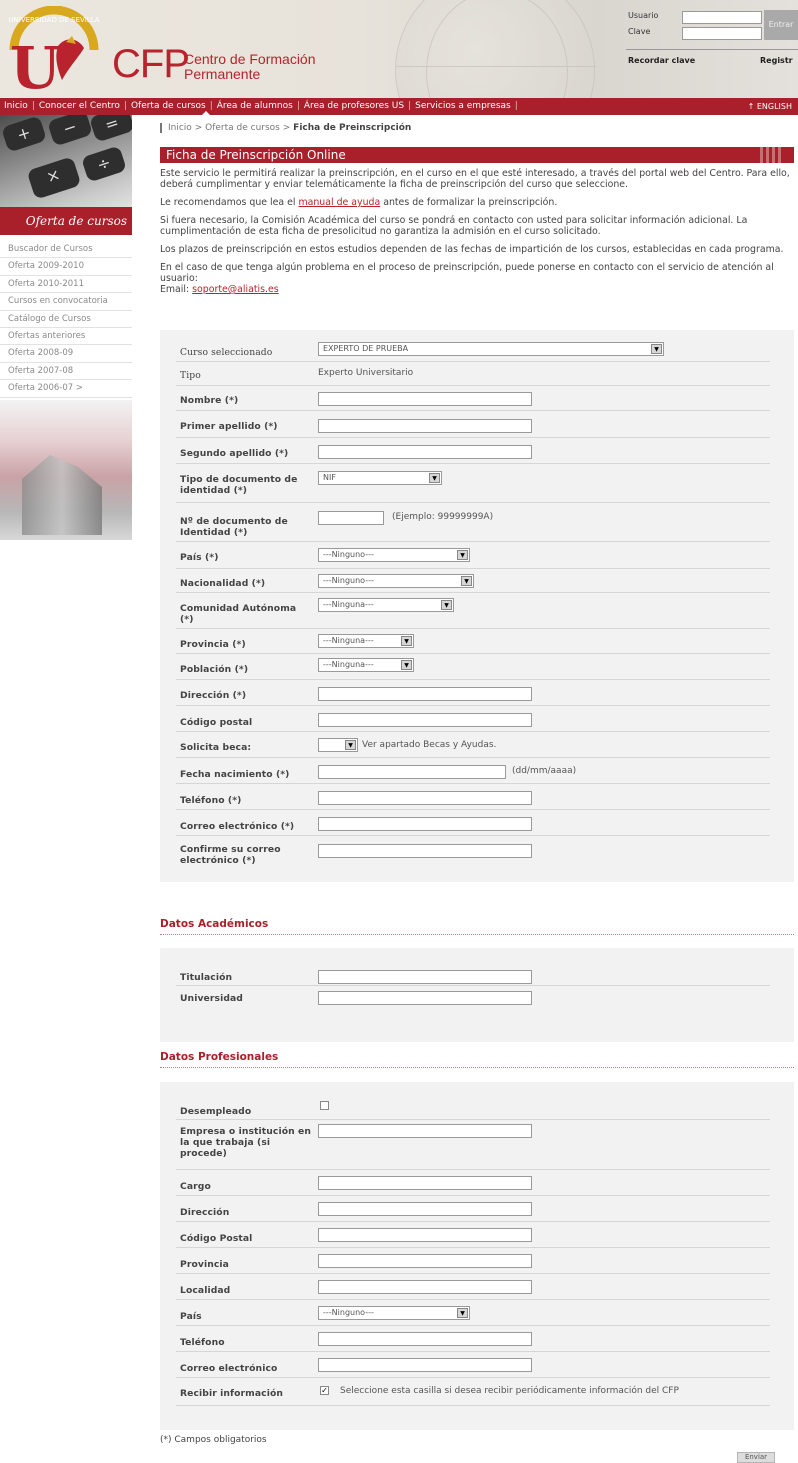 Image resolution: width=798 pixels, height=1463 pixels. Describe the element at coordinates (16, 106) in the screenshot. I see `nav-item-inicio: Inicio` at that location.